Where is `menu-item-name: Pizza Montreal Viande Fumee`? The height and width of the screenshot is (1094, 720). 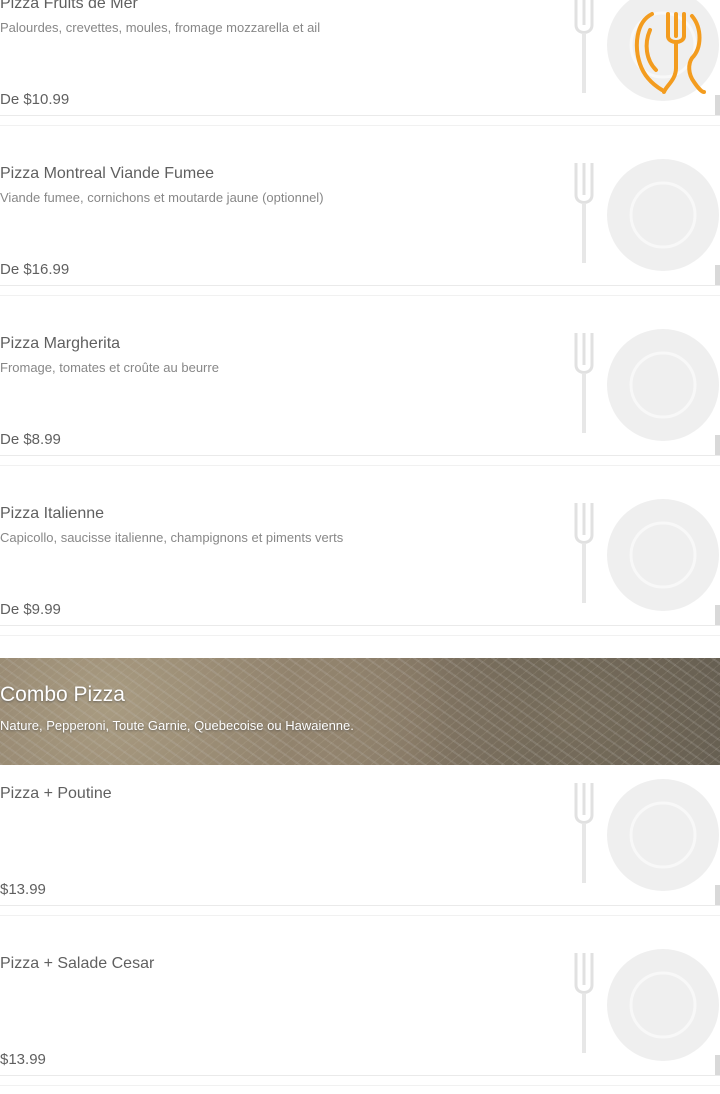 menu-item-name: Pizza Montreal Viande Fumee is located at coordinates (107, 173).